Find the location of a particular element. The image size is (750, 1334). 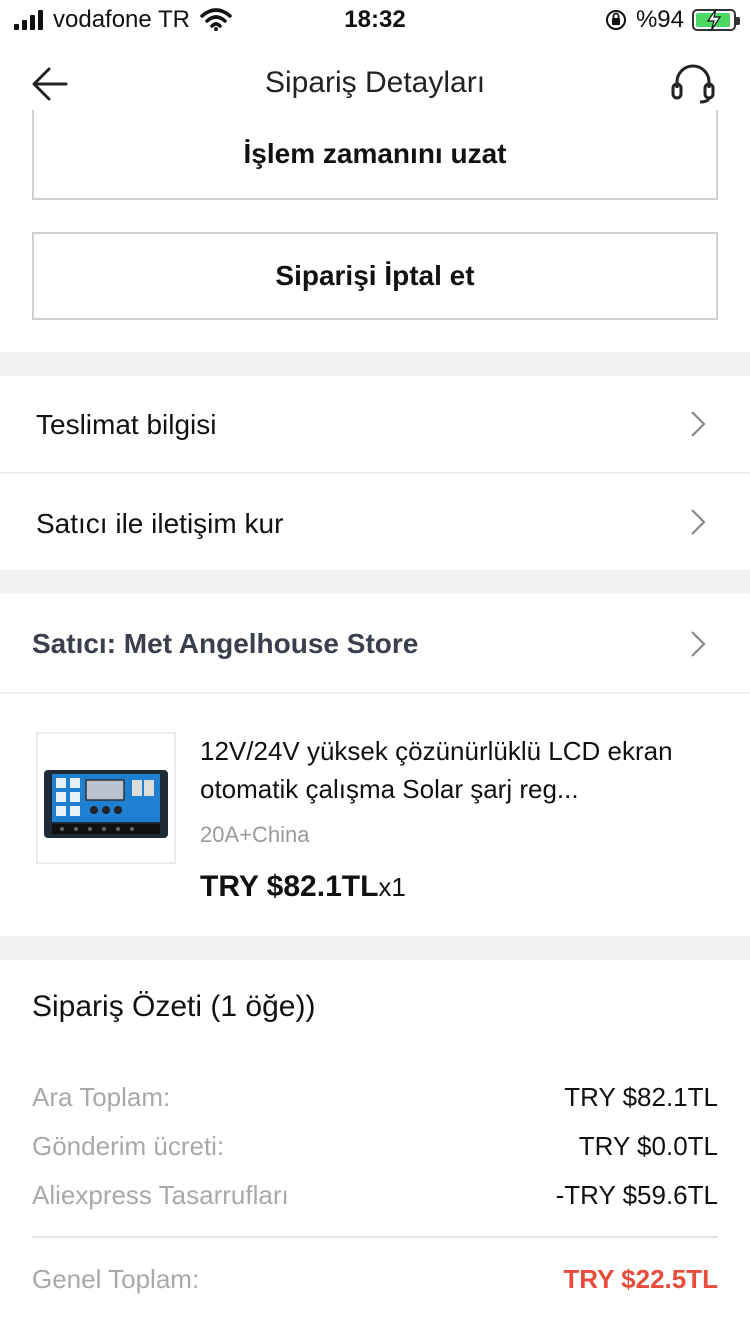

delivery-info-row: Teslimat bilgisi is located at coordinates (375, 424).